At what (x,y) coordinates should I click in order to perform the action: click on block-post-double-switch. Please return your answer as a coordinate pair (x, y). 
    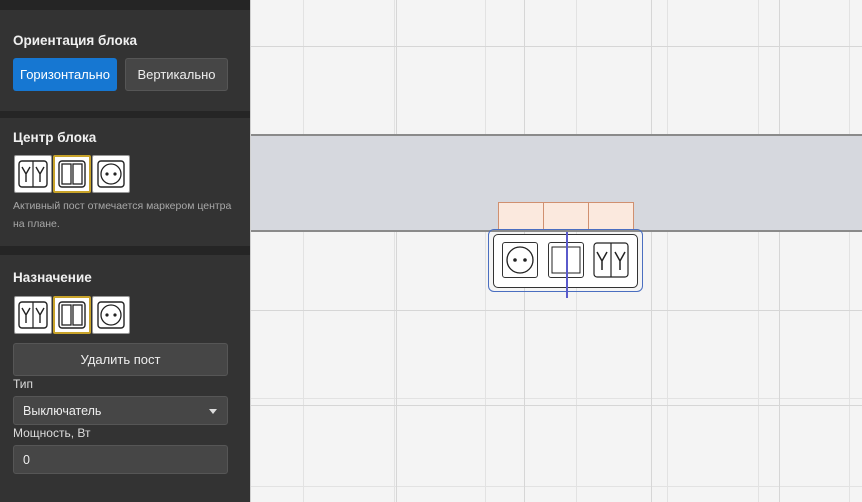
    Looking at the image, I should click on (611, 260).